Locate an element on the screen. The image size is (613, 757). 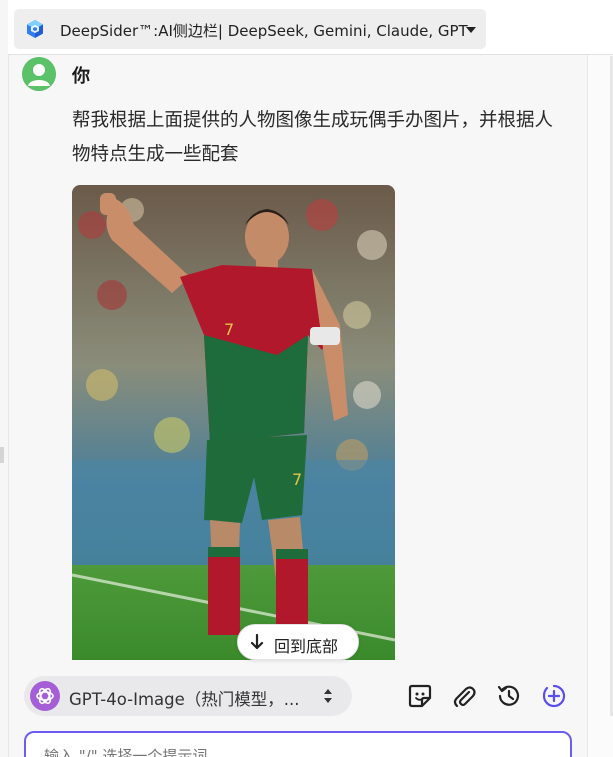
resize-handle is located at coordinates (2, 455).